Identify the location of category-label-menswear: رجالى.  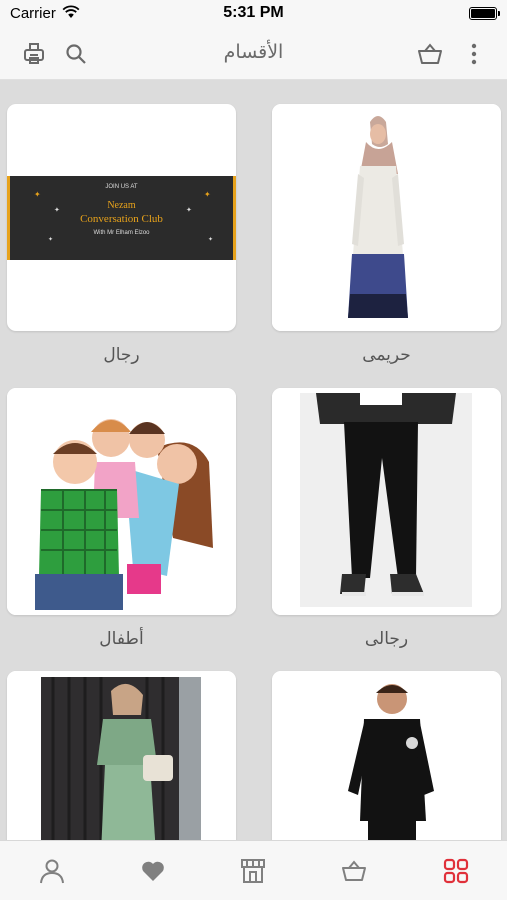
(386, 639).